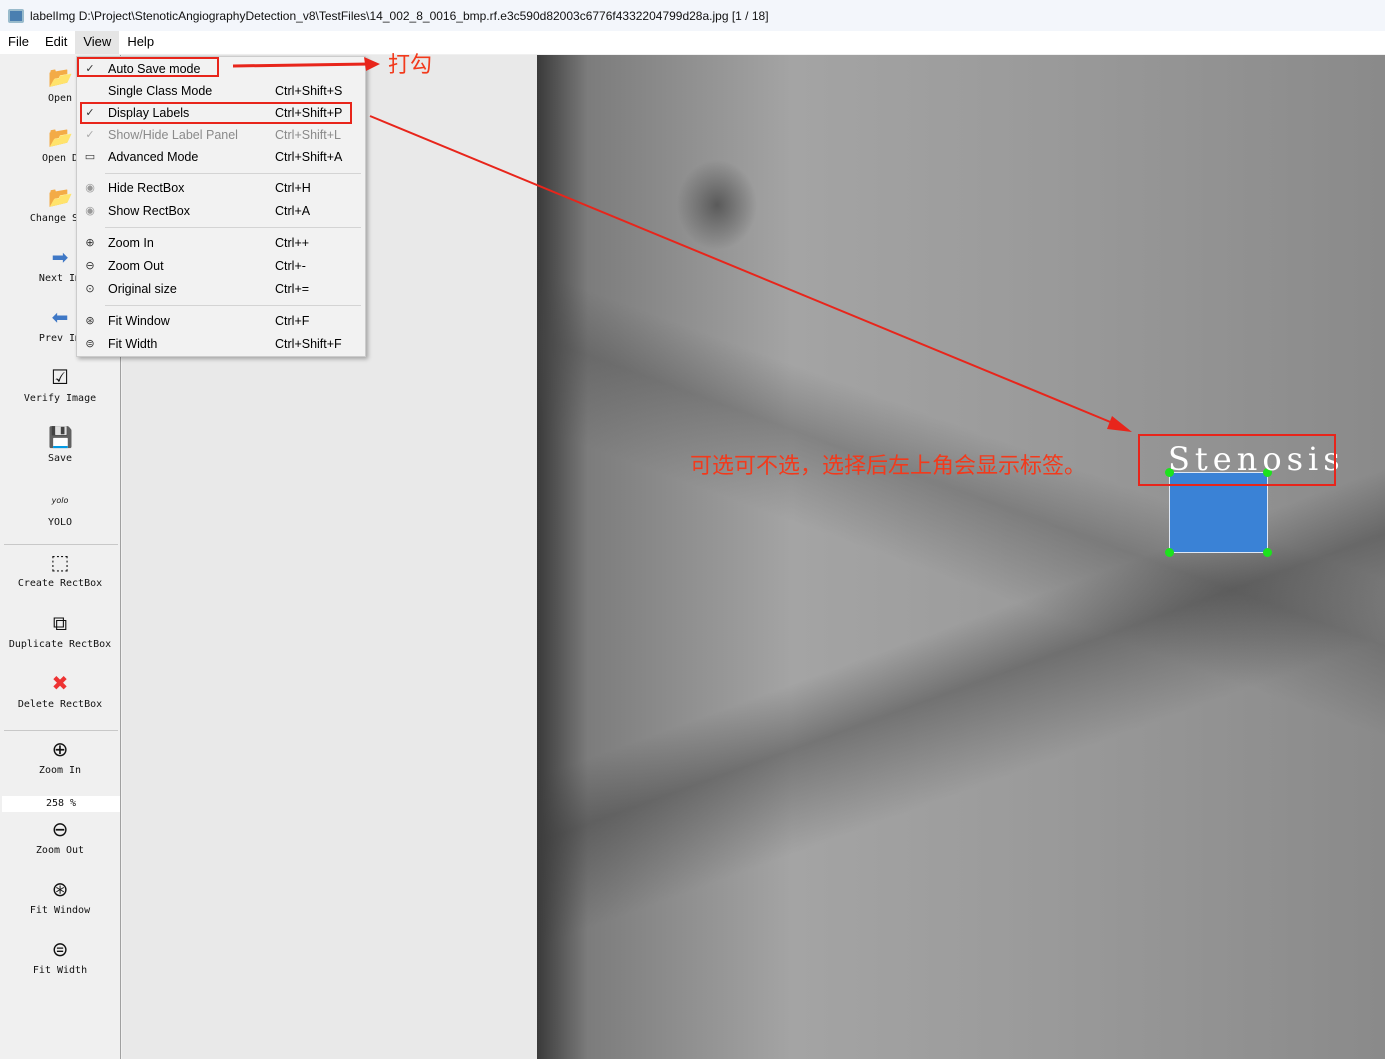  I want to click on arrow-line, so click(301, 65).